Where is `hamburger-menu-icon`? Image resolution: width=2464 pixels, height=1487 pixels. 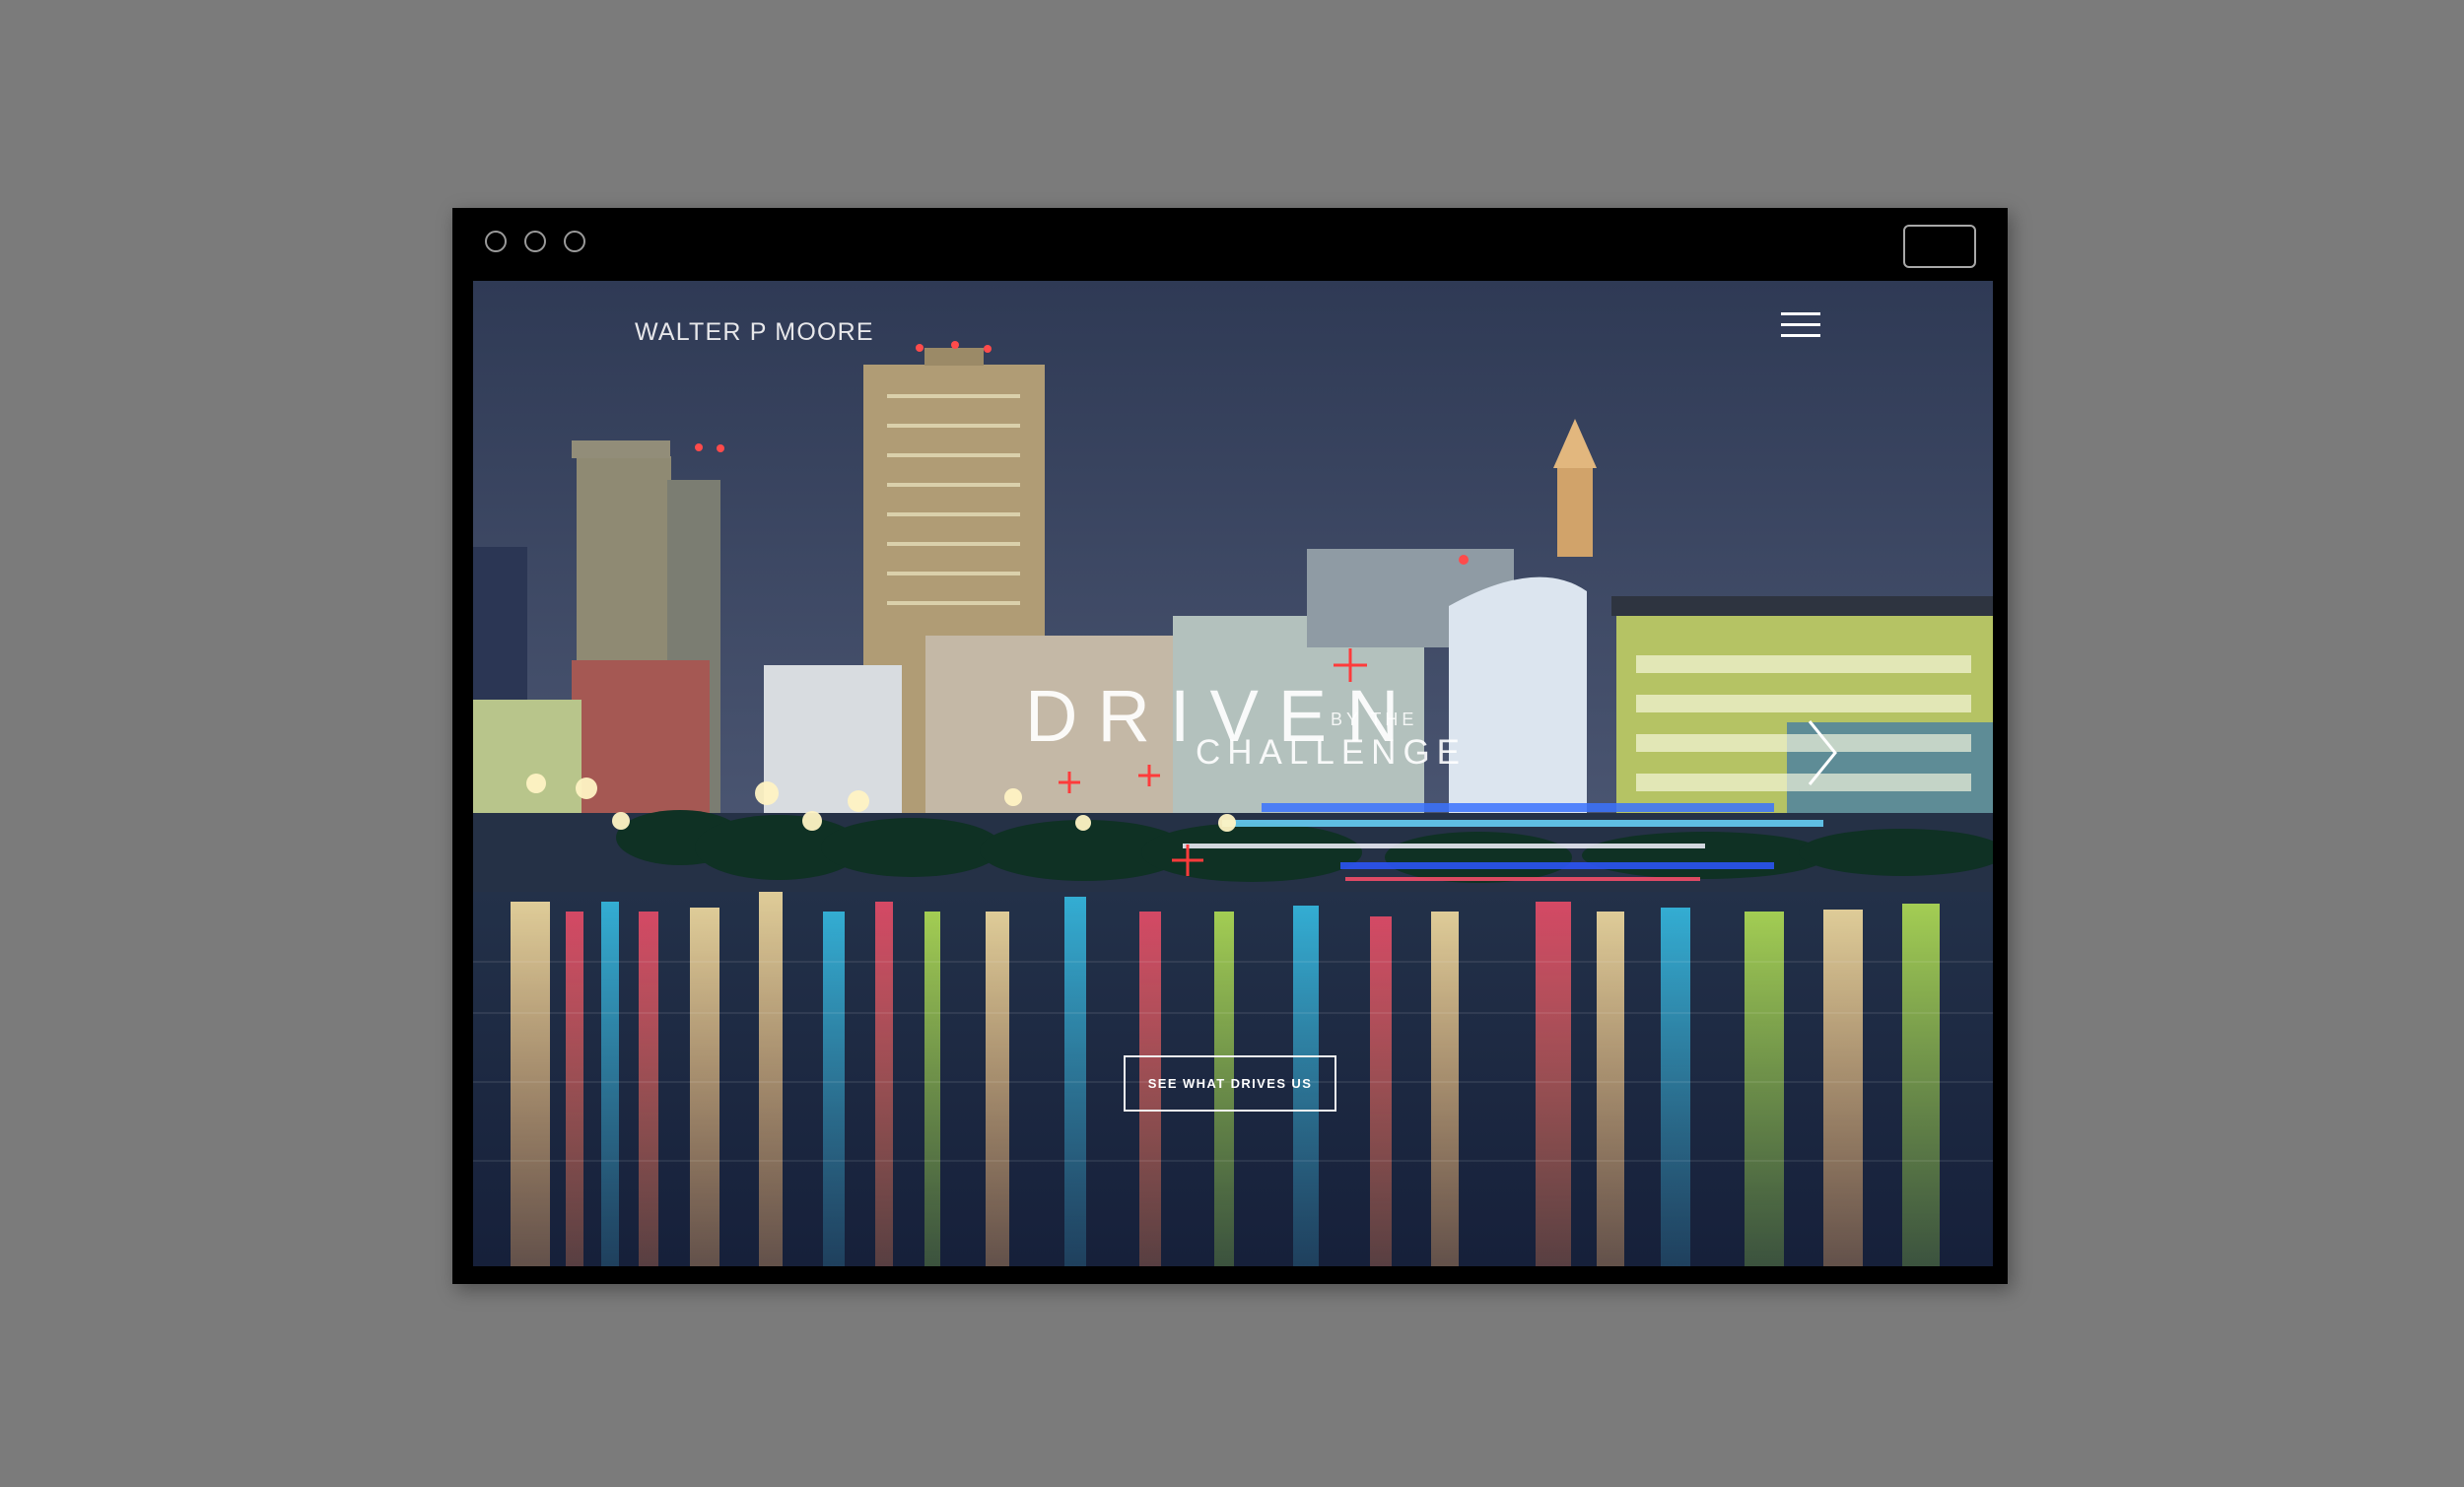 hamburger-menu-icon is located at coordinates (1800, 326).